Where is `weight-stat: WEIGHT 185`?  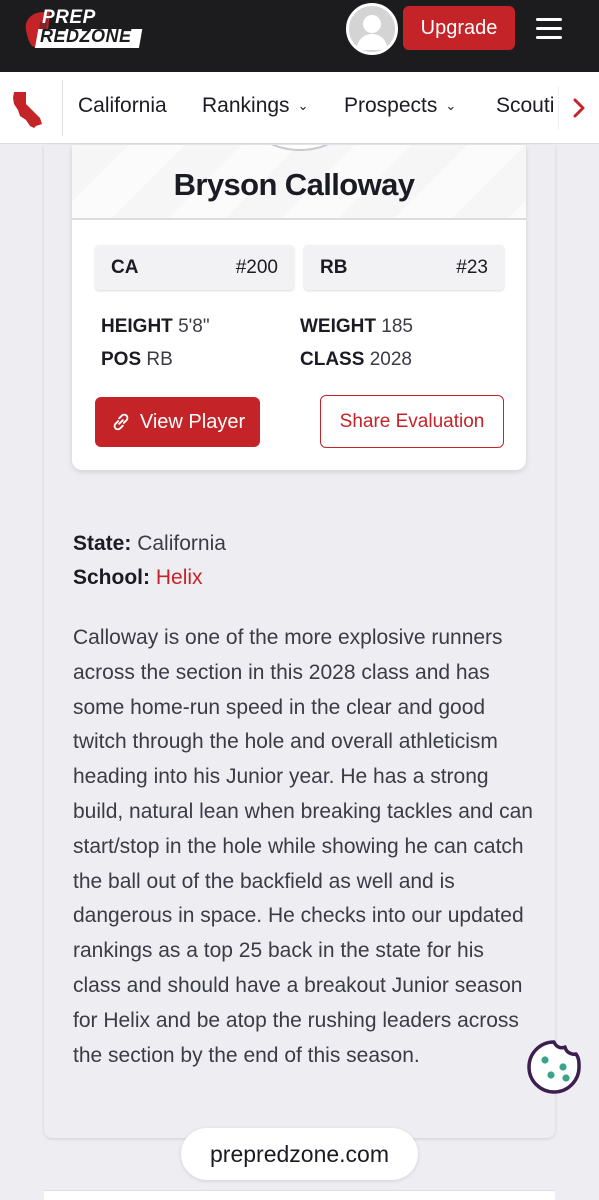
weight-stat: WEIGHT 185 is located at coordinates (356, 327).